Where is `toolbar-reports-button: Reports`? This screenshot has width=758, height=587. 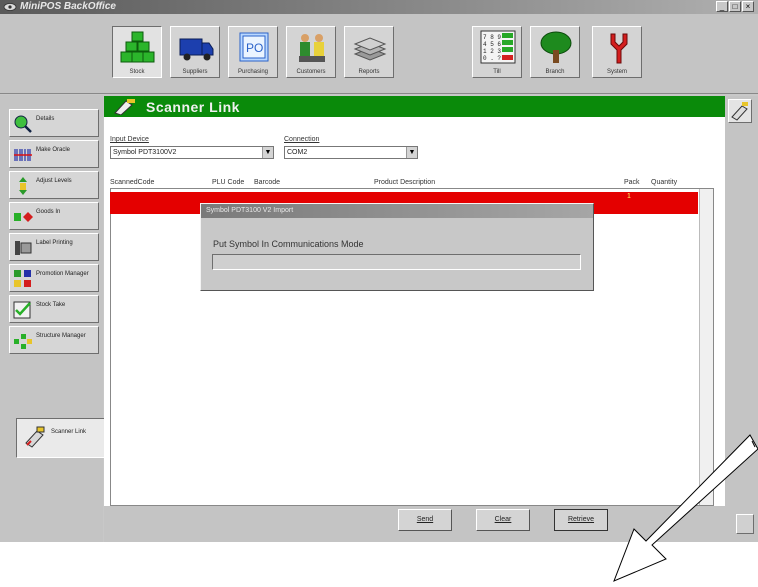
toolbar-reports-button: Reports is located at coordinates (369, 52).